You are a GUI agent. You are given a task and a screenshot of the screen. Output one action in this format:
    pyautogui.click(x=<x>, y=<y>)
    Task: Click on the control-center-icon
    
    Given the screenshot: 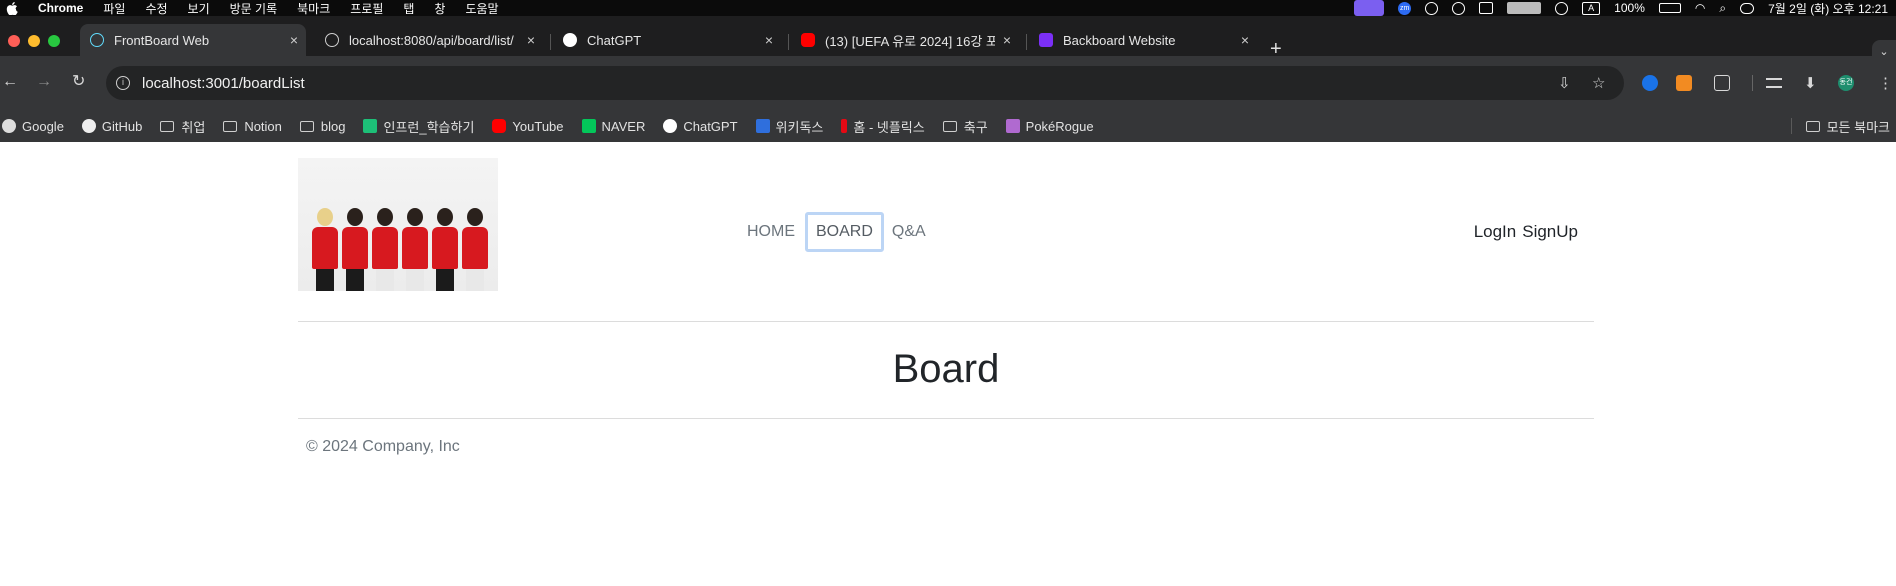 What is the action you would take?
    pyautogui.click(x=1747, y=8)
    